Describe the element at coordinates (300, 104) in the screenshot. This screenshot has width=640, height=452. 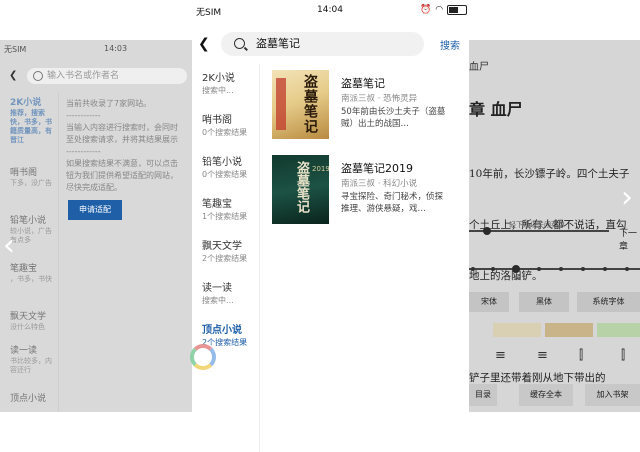
I see `book-cover: 盗墓笔记` at that location.